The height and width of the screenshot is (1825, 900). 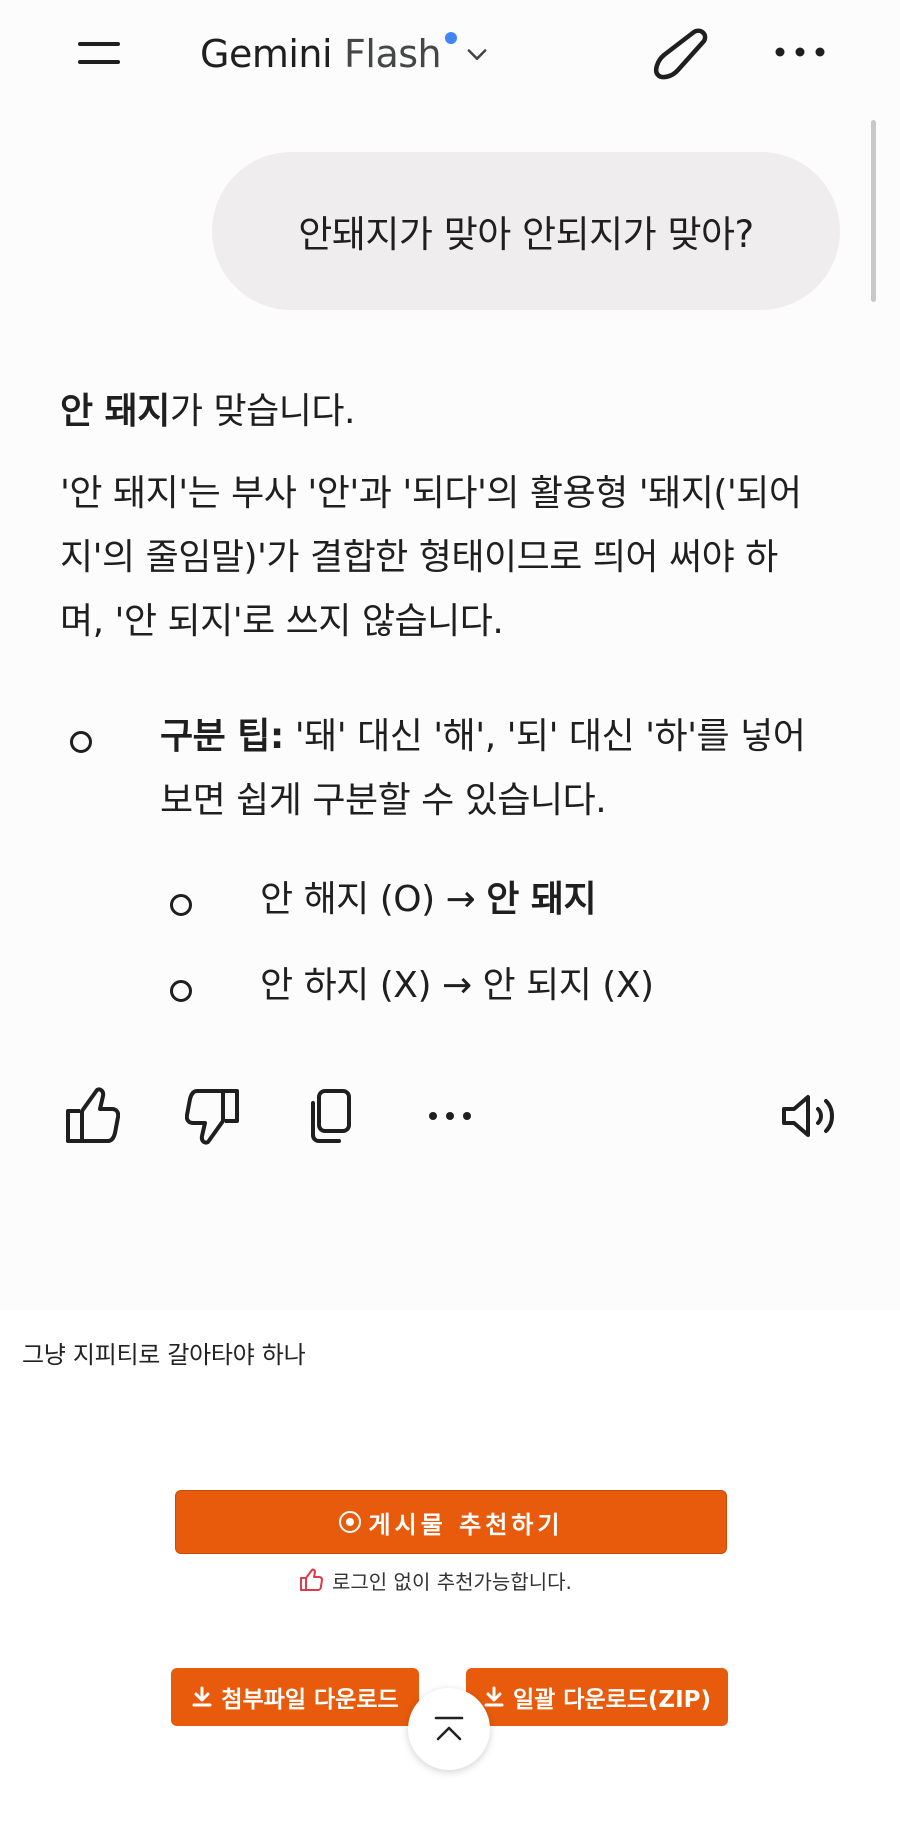 I want to click on post-comment: 그냥 지피티로 갈아타야 하나, so click(x=164, y=1355).